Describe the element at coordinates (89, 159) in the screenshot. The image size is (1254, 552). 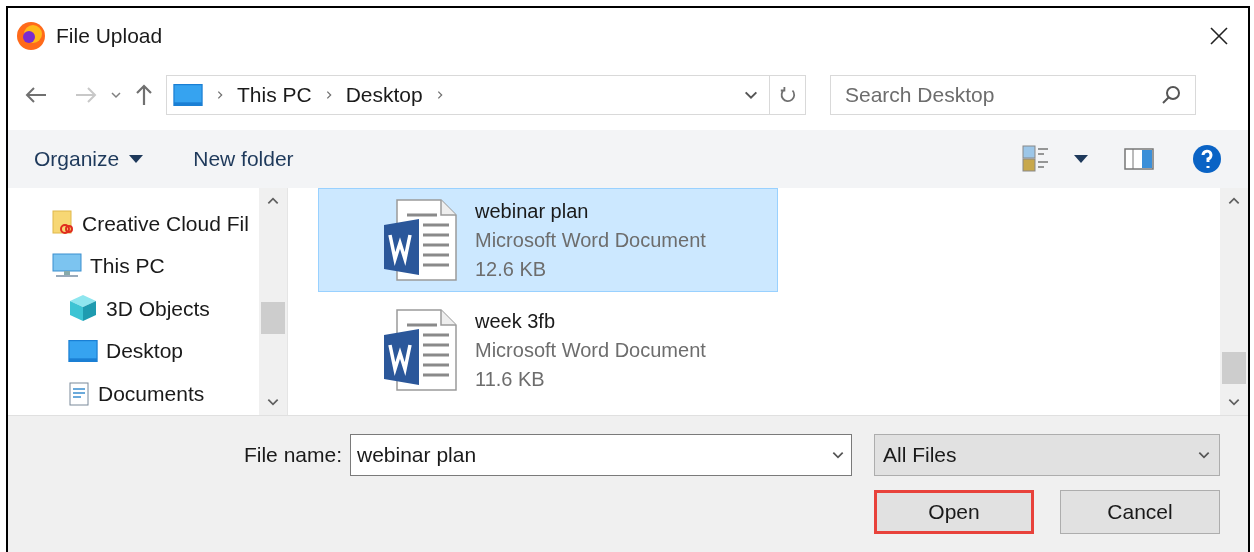
I see `organize-menu: Organize` at that location.